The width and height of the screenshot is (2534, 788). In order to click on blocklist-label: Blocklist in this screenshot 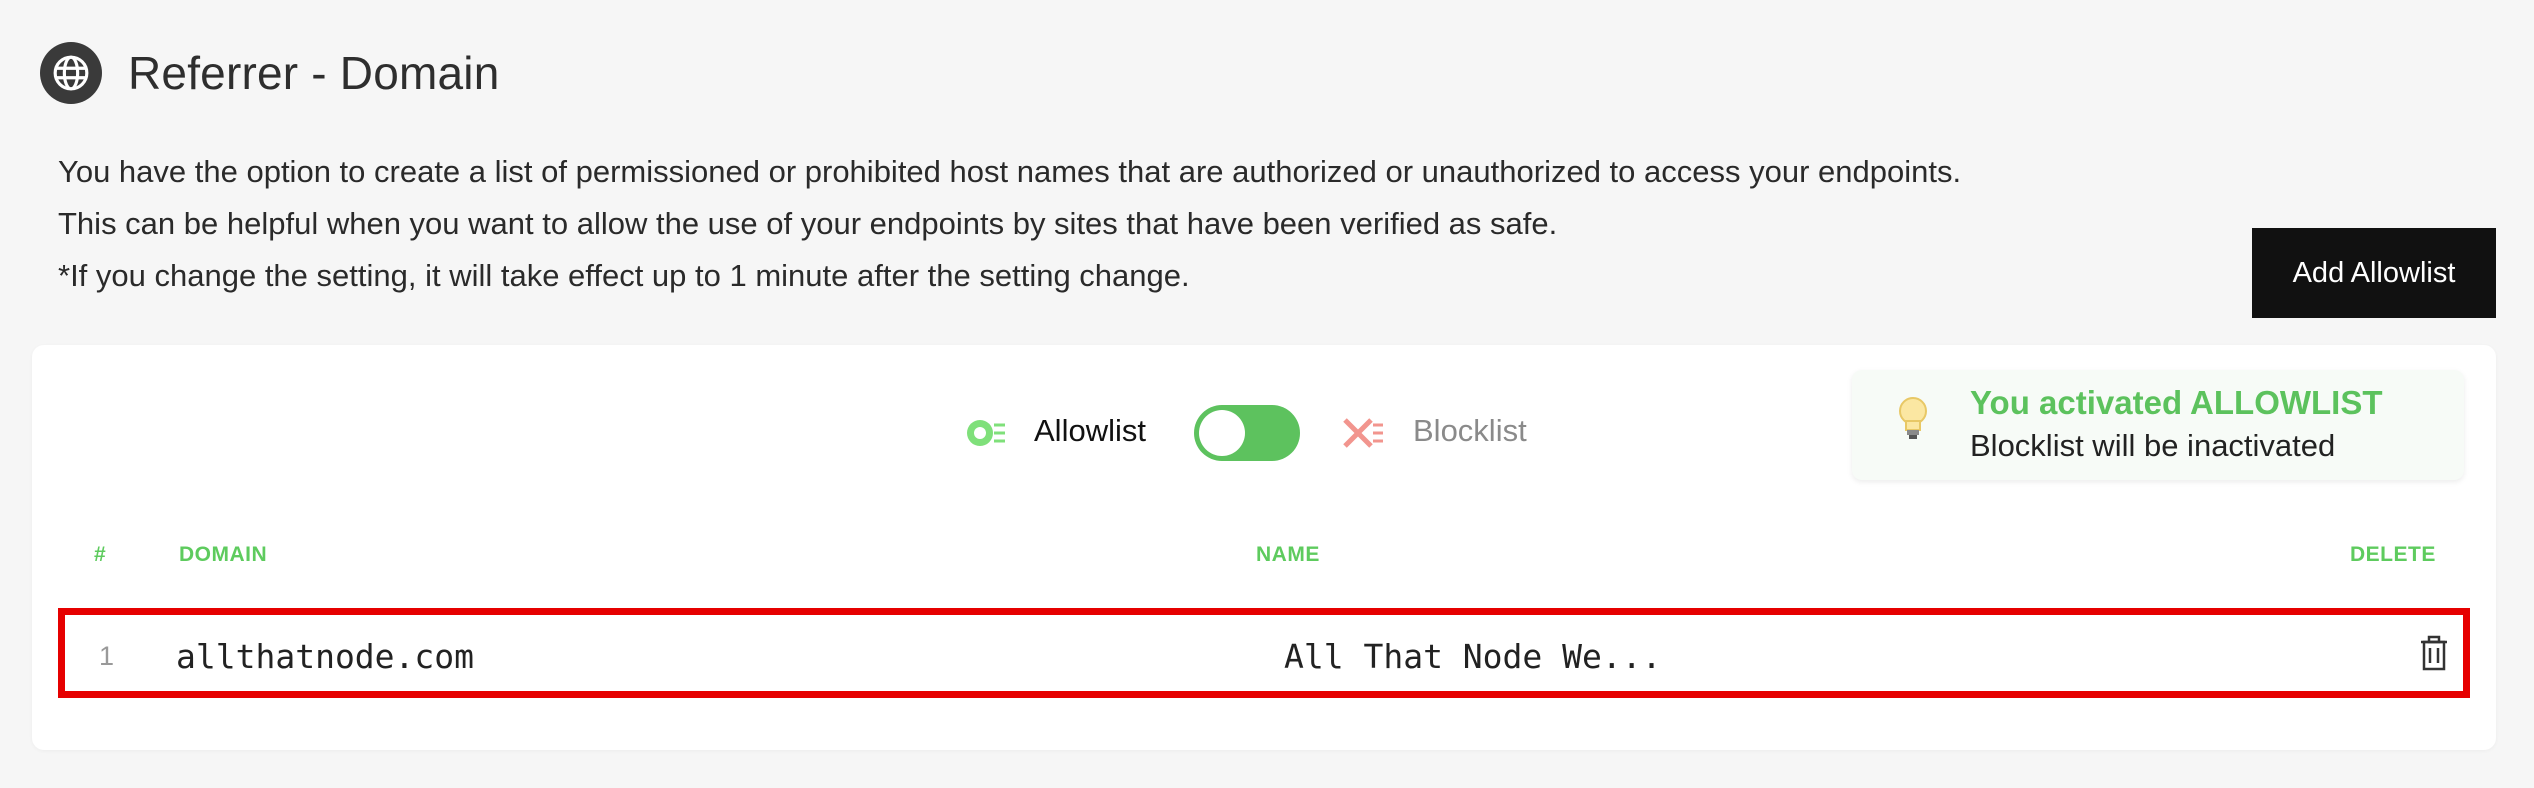, I will do `click(1470, 431)`.